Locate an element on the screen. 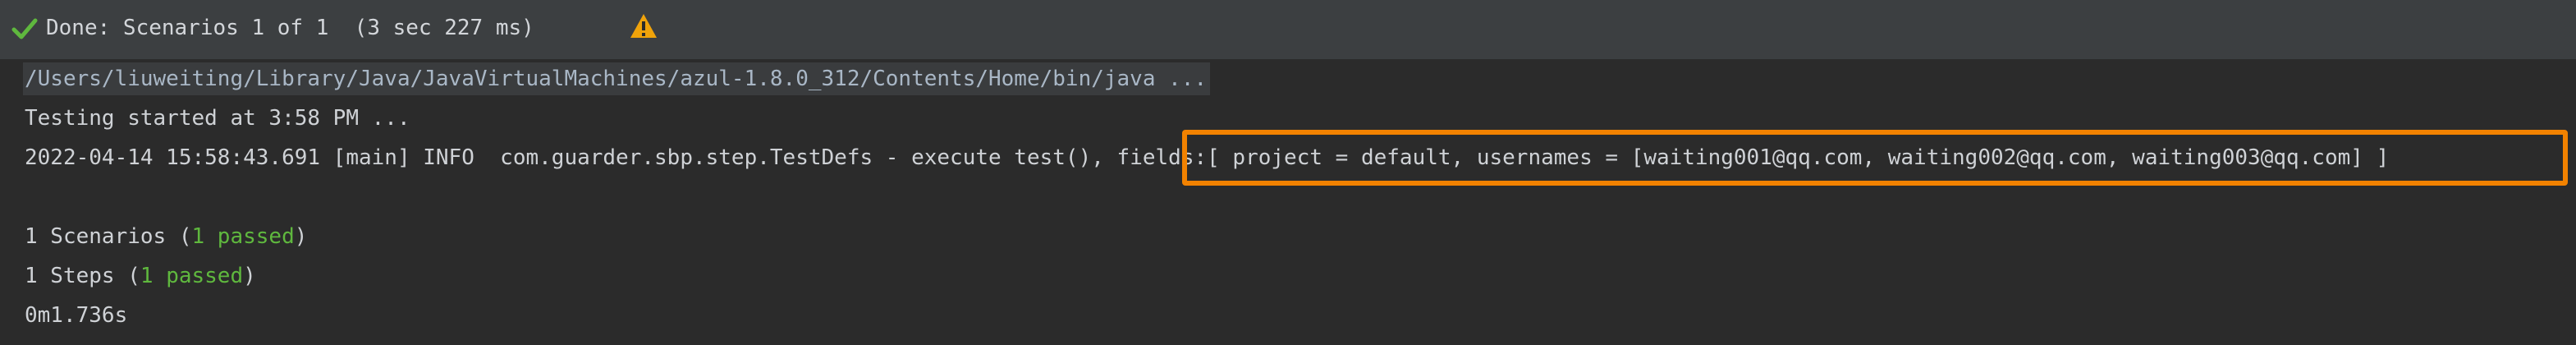 Image resolution: width=2576 pixels, height=345 pixels. duration-line: 0m1.736s is located at coordinates (76, 316).